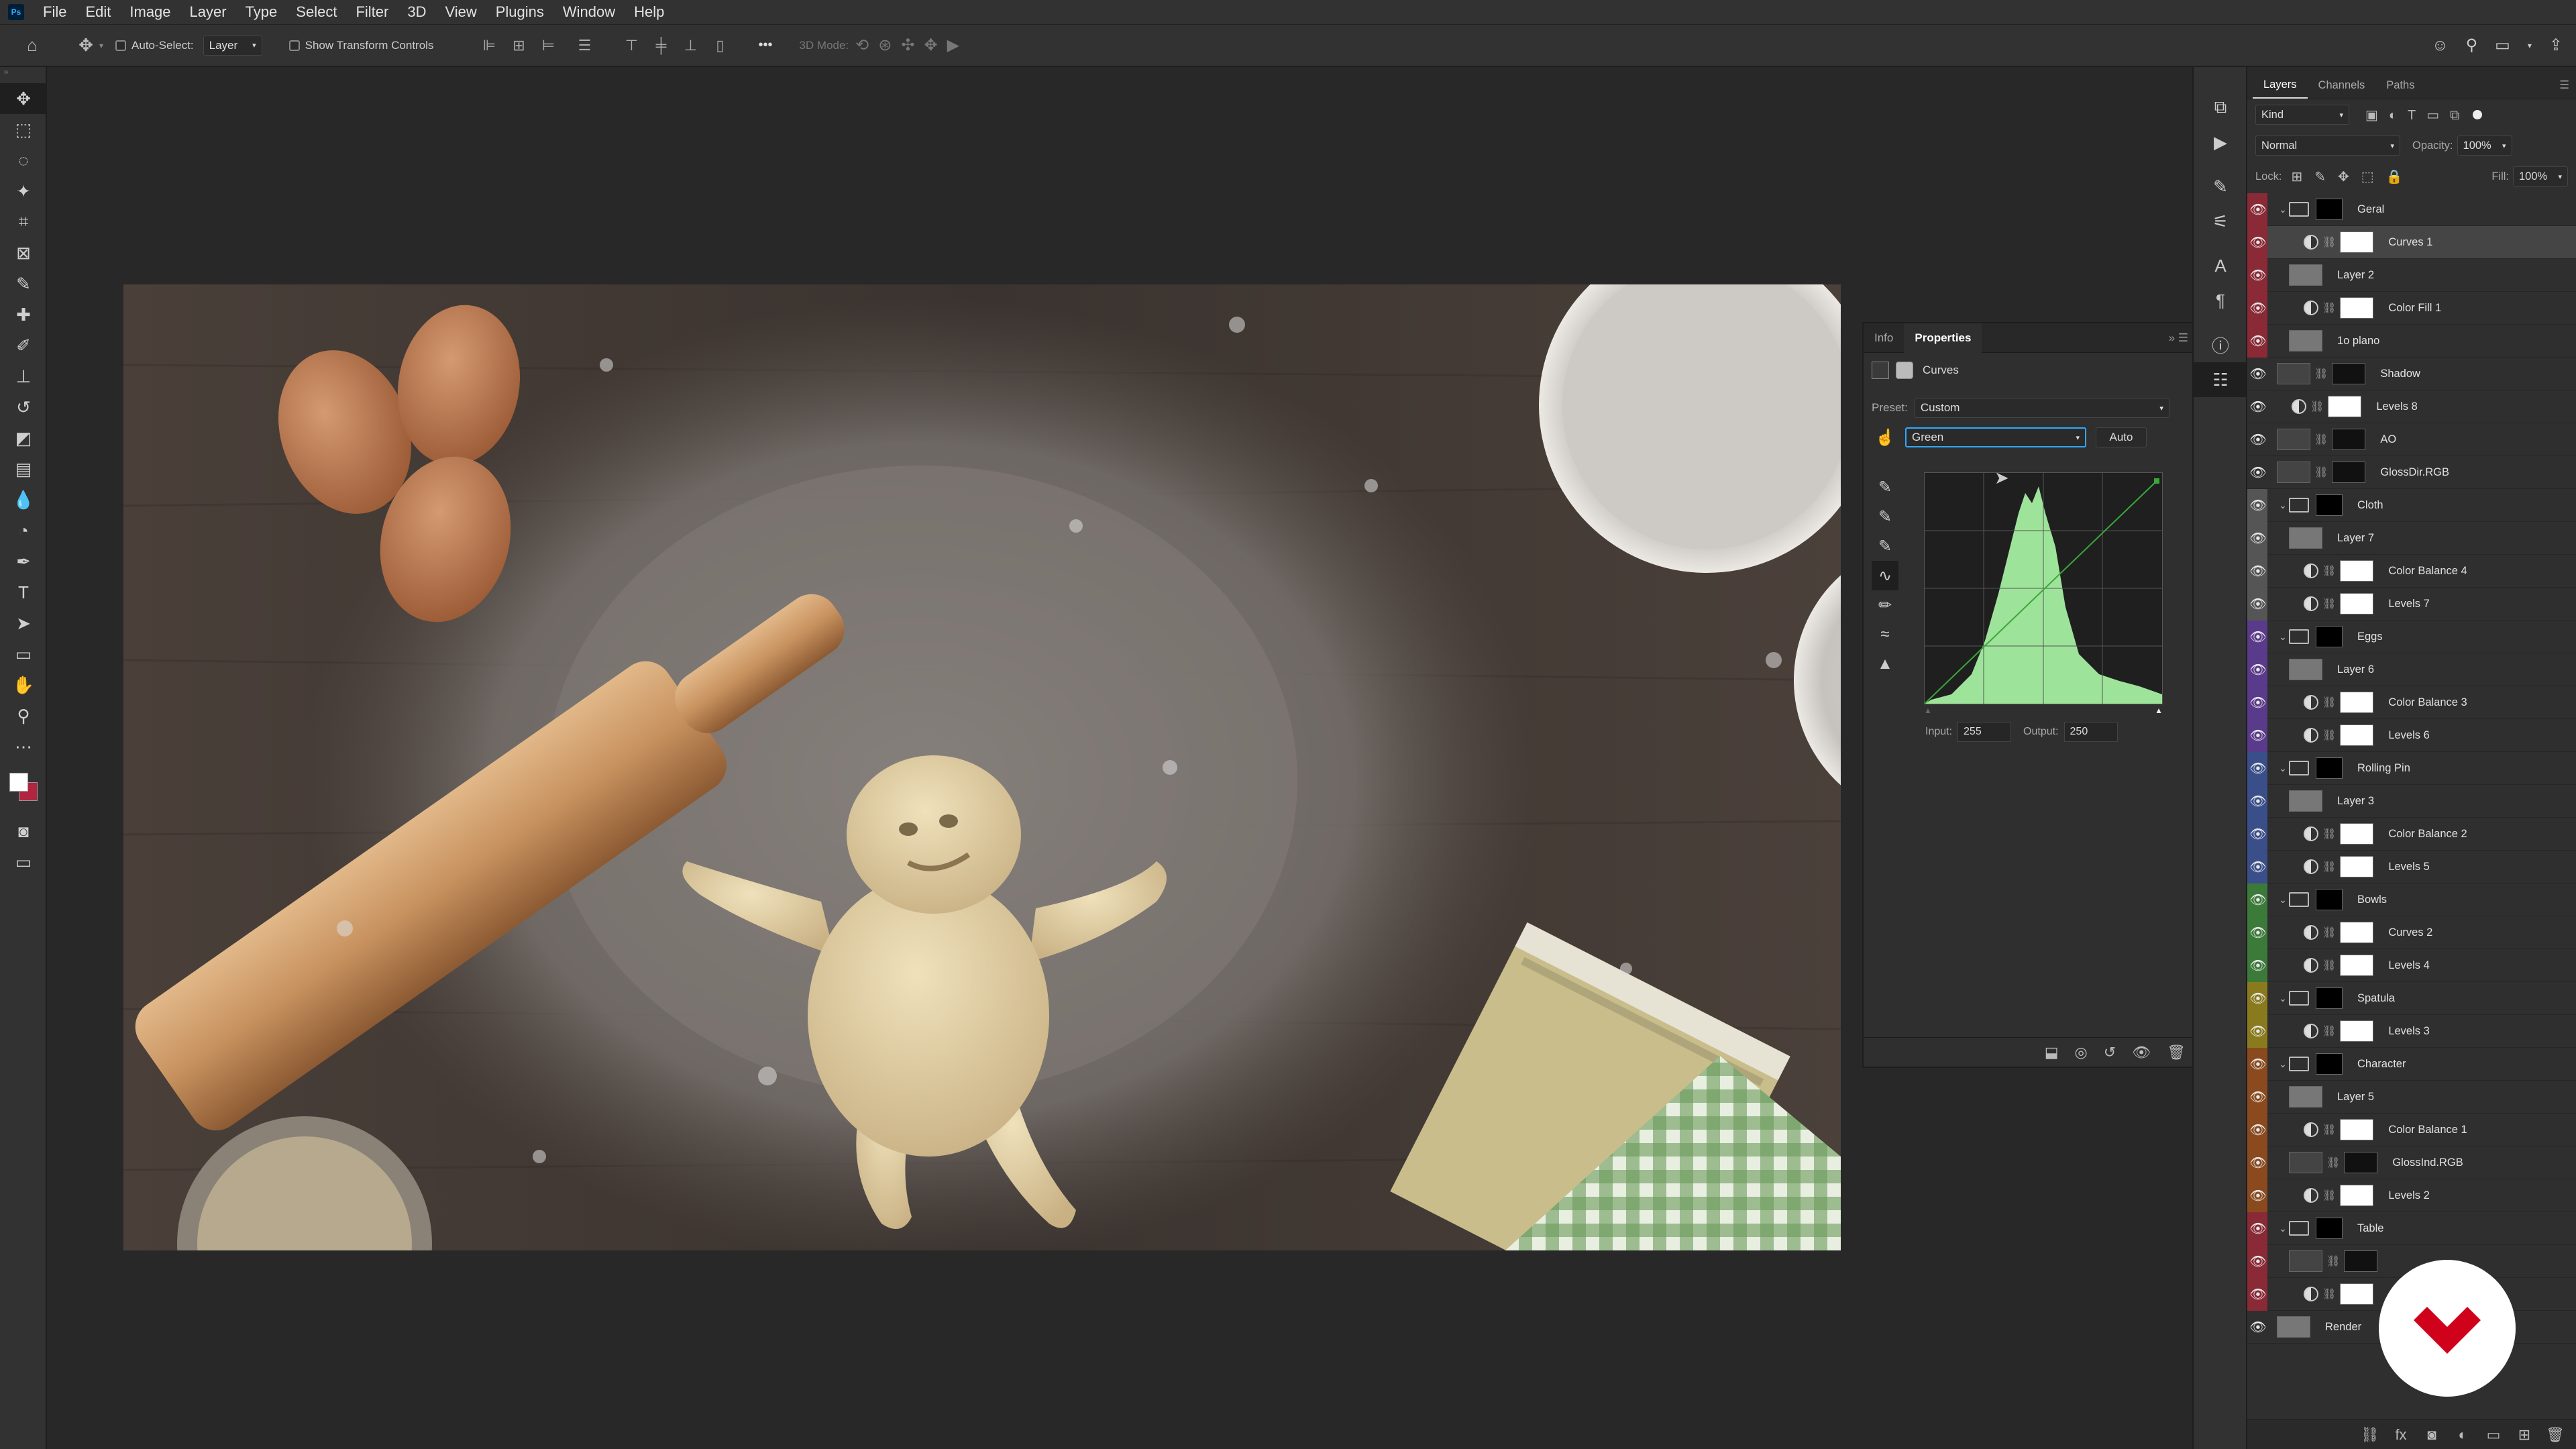 Image resolution: width=2576 pixels, height=1449 pixels. Describe the element at coordinates (2220, 300) in the screenshot. I see `paragraph-icon: ¶` at that location.